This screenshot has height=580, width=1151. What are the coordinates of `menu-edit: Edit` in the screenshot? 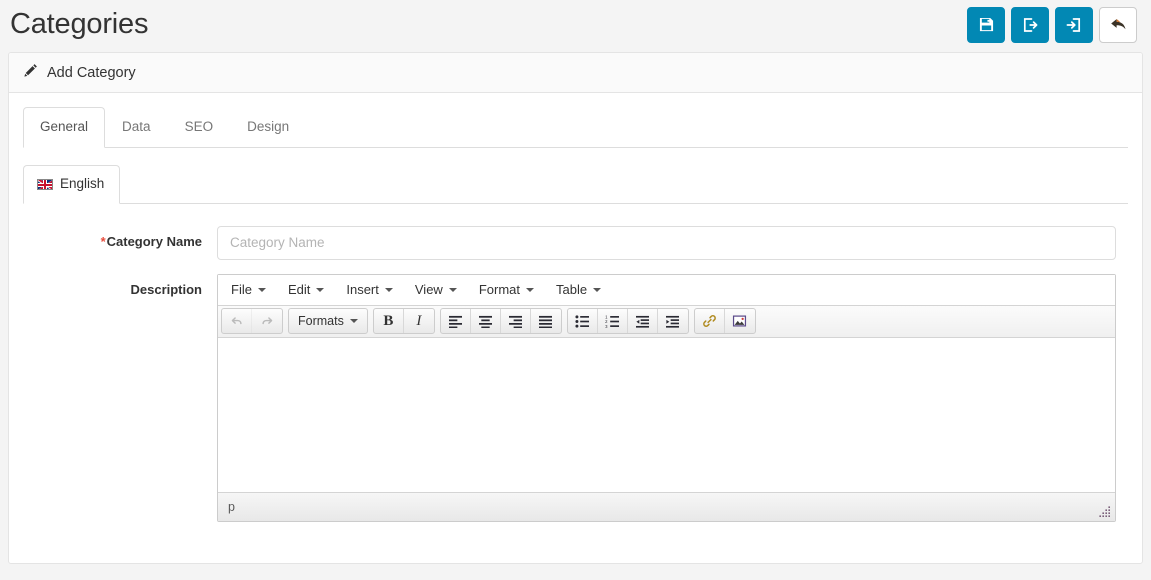 It's located at (306, 289).